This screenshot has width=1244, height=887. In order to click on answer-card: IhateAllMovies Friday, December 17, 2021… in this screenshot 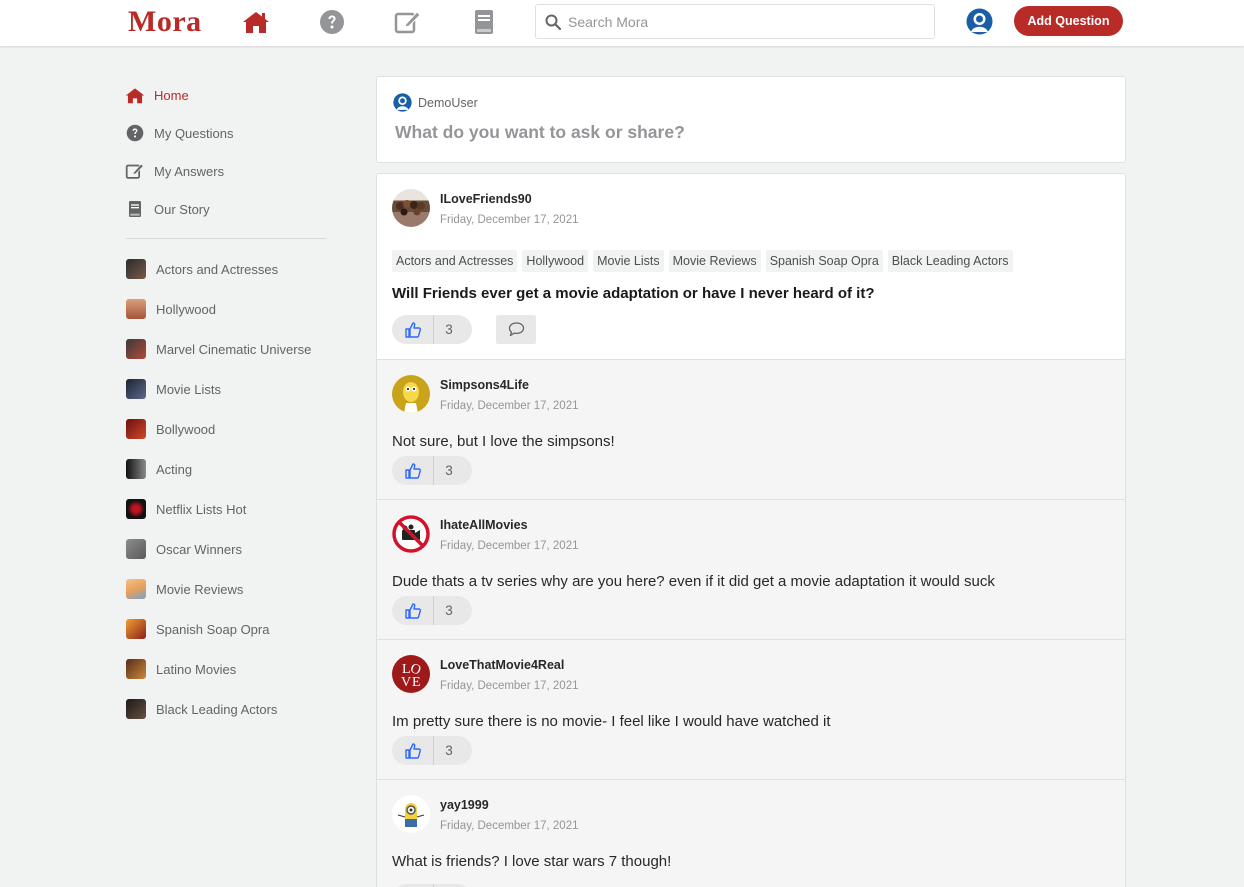, I will do `click(751, 570)`.